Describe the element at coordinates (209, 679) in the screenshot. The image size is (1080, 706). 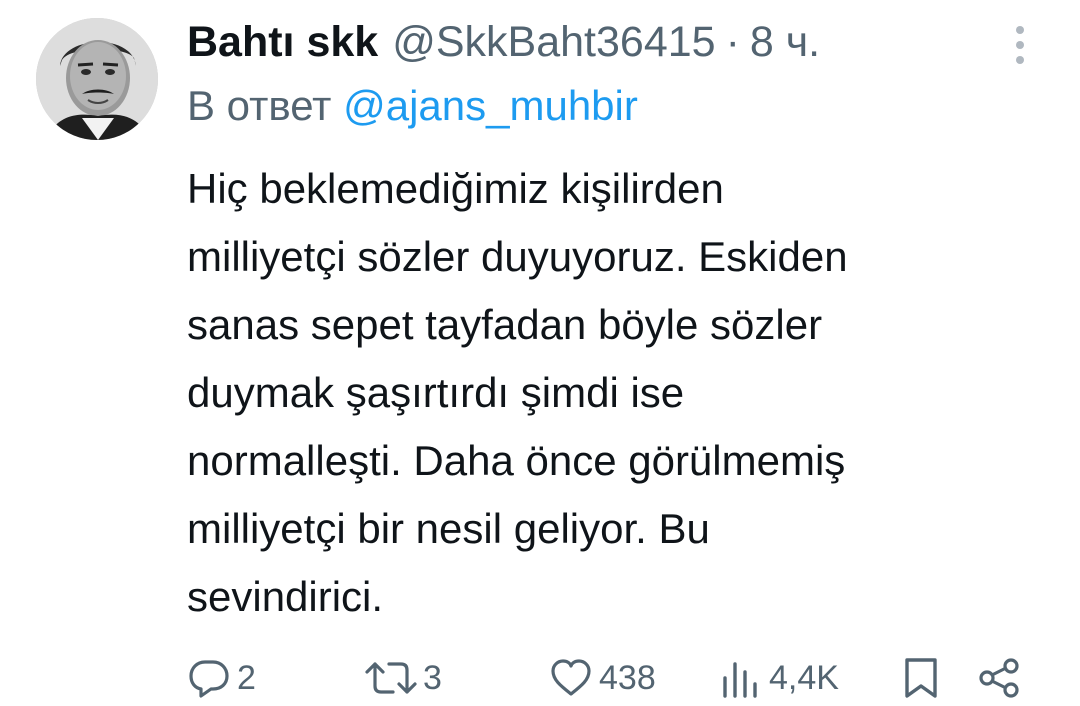
I see `reply-icon` at that location.